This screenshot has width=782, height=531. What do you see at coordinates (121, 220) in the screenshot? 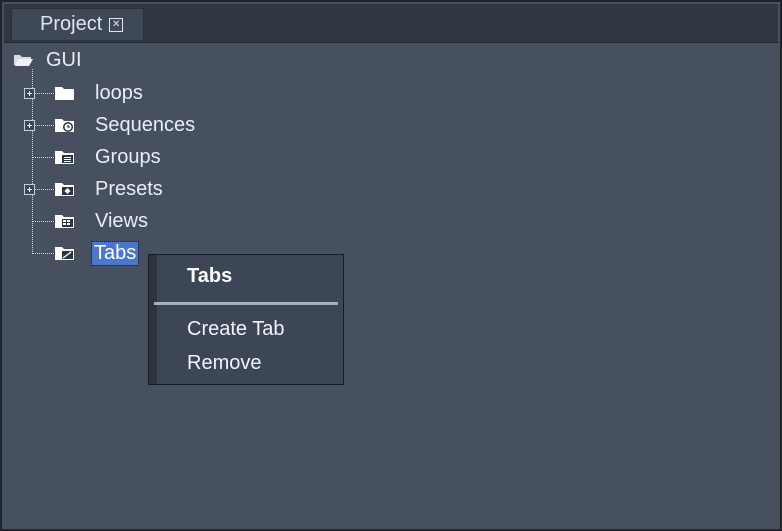
I see `tree-item-label: Views` at bounding box center [121, 220].